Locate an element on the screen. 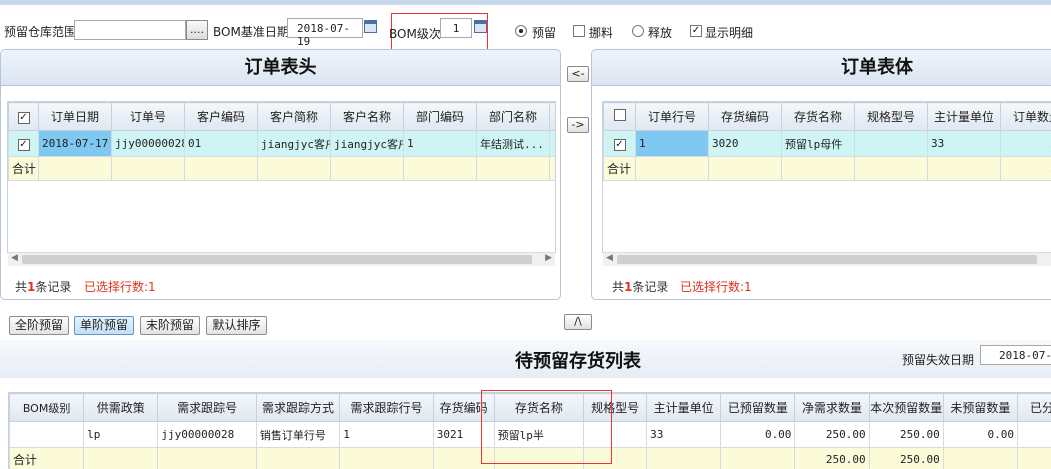  default-sort-button: 默认排序 is located at coordinates (236, 325).